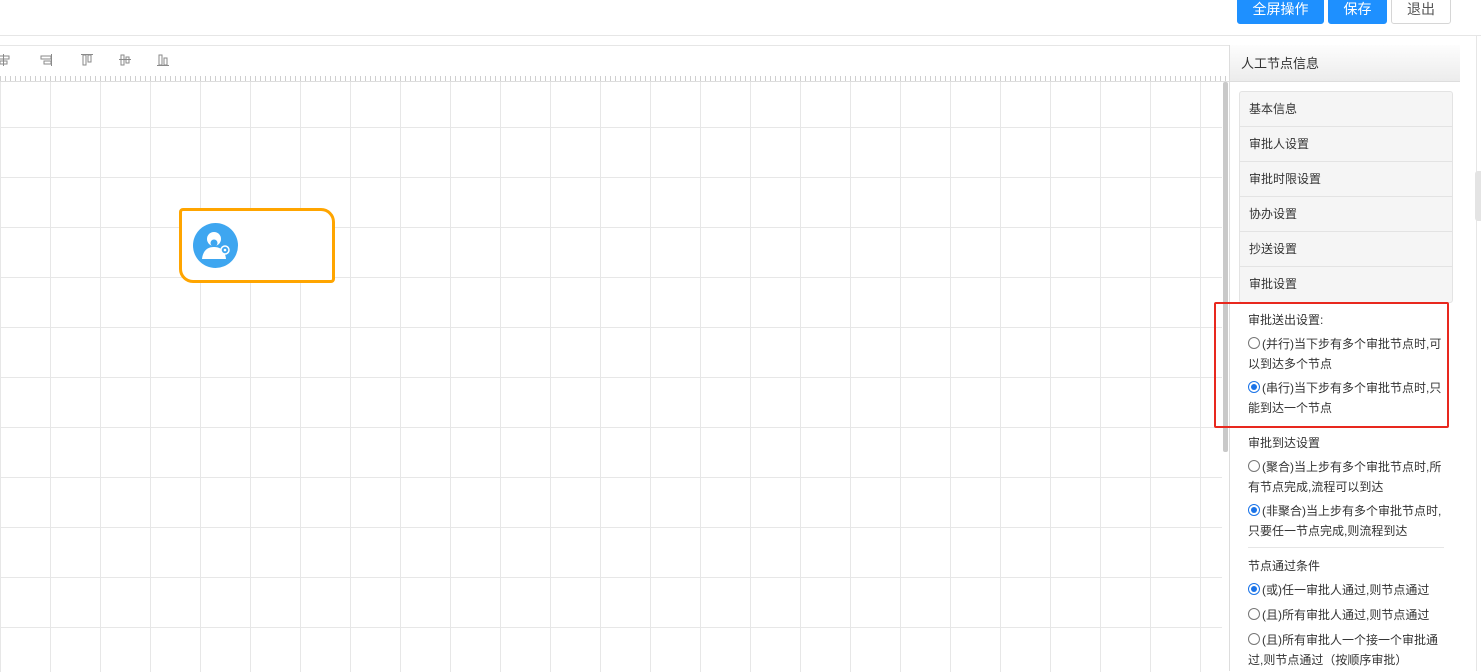  Describe the element at coordinates (1343, 650) in the screenshot. I see `option-label: (且)所有审批人一个接一个审批通过,则节点通过（按顺序审批）` at that location.